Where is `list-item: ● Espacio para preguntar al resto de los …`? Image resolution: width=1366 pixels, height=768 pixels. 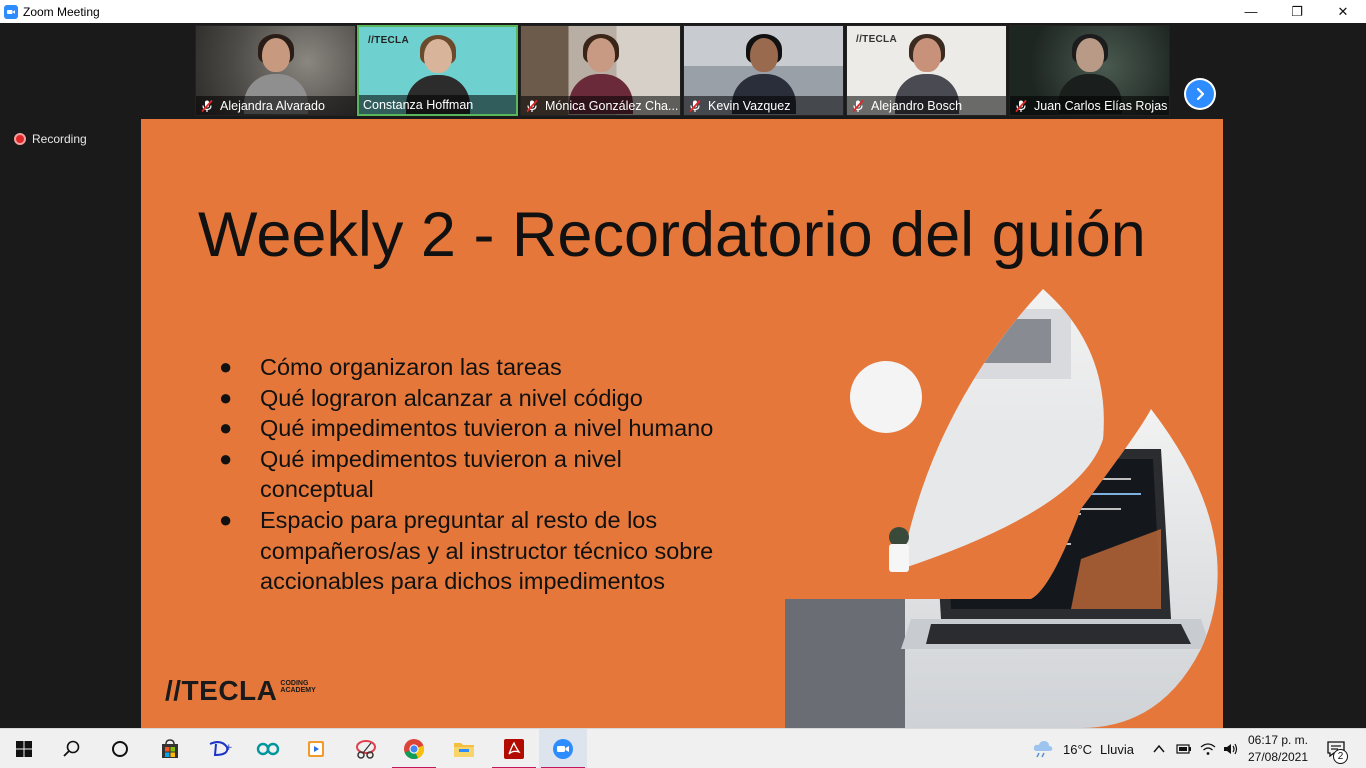 list-item: ● Espacio para preguntar al resto de los … is located at coordinates (499, 551).